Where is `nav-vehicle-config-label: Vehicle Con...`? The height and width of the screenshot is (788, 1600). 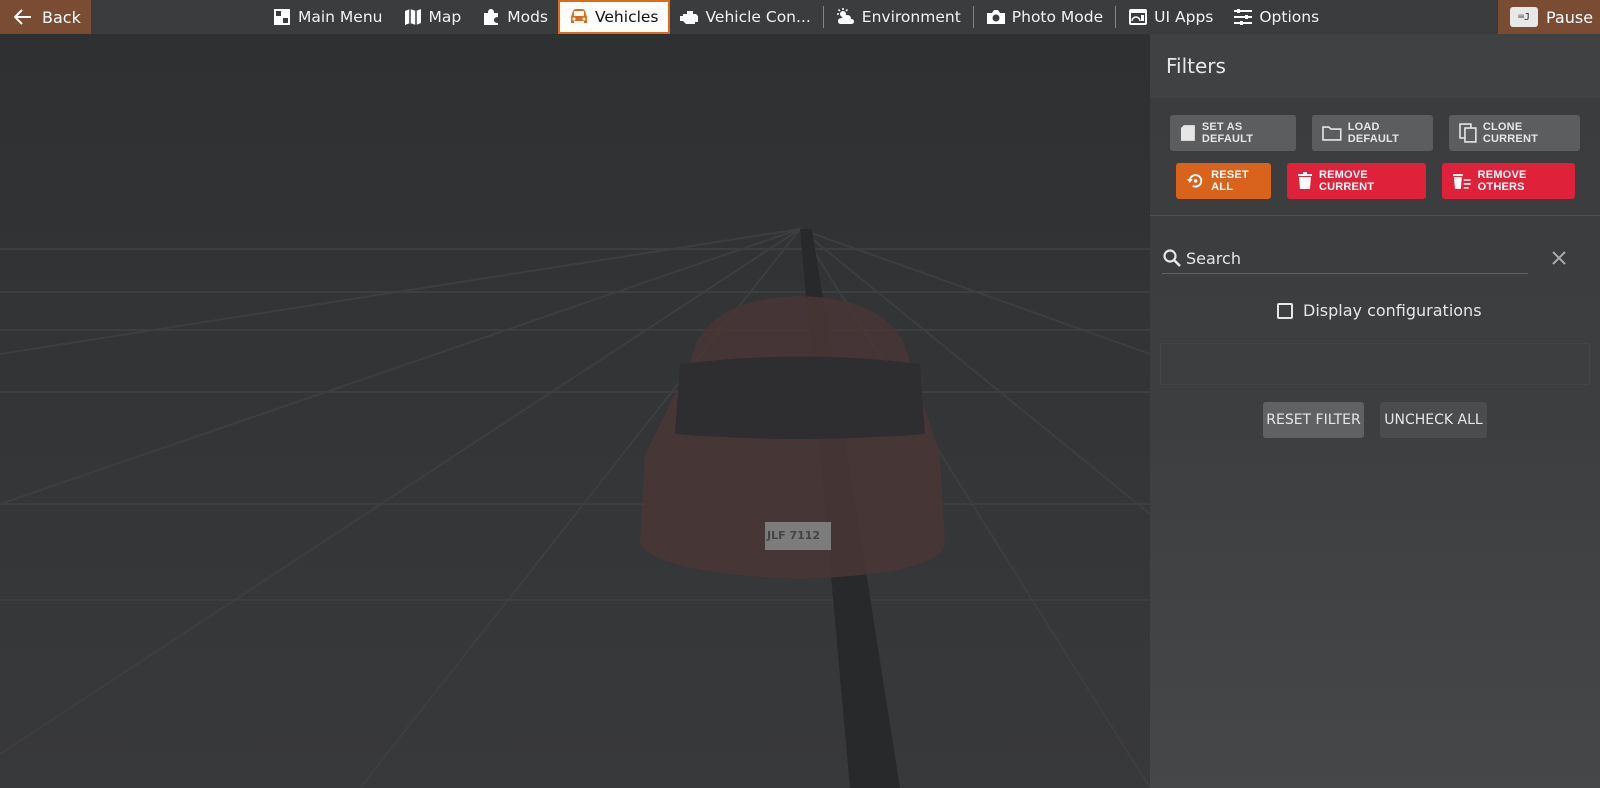
nav-vehicle-config-label: Vehicle Con... is located at coordinates (758, 17).